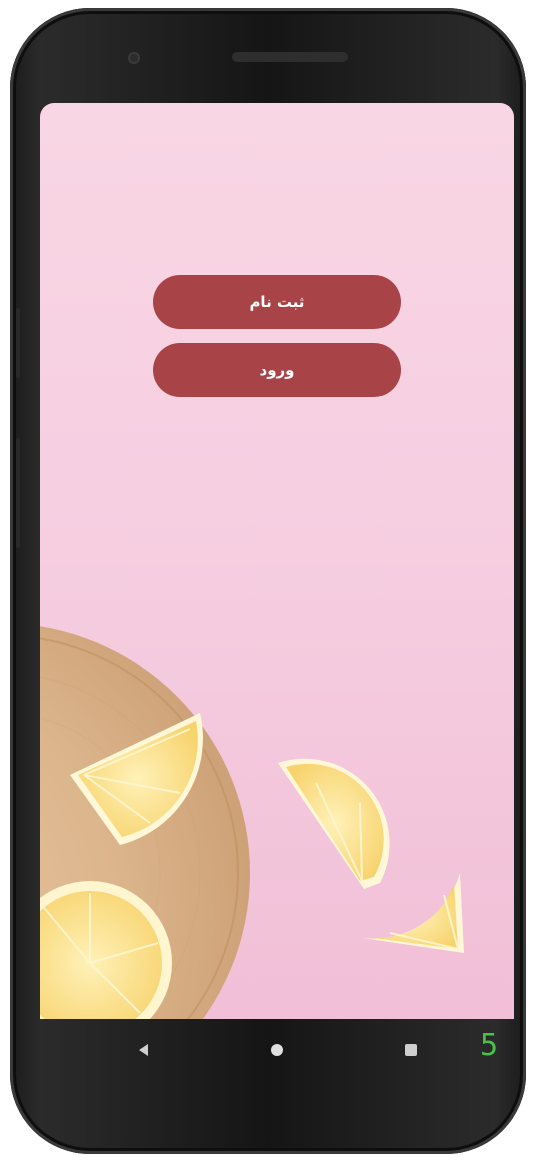  I want to click on power-button, so click(18, 493).